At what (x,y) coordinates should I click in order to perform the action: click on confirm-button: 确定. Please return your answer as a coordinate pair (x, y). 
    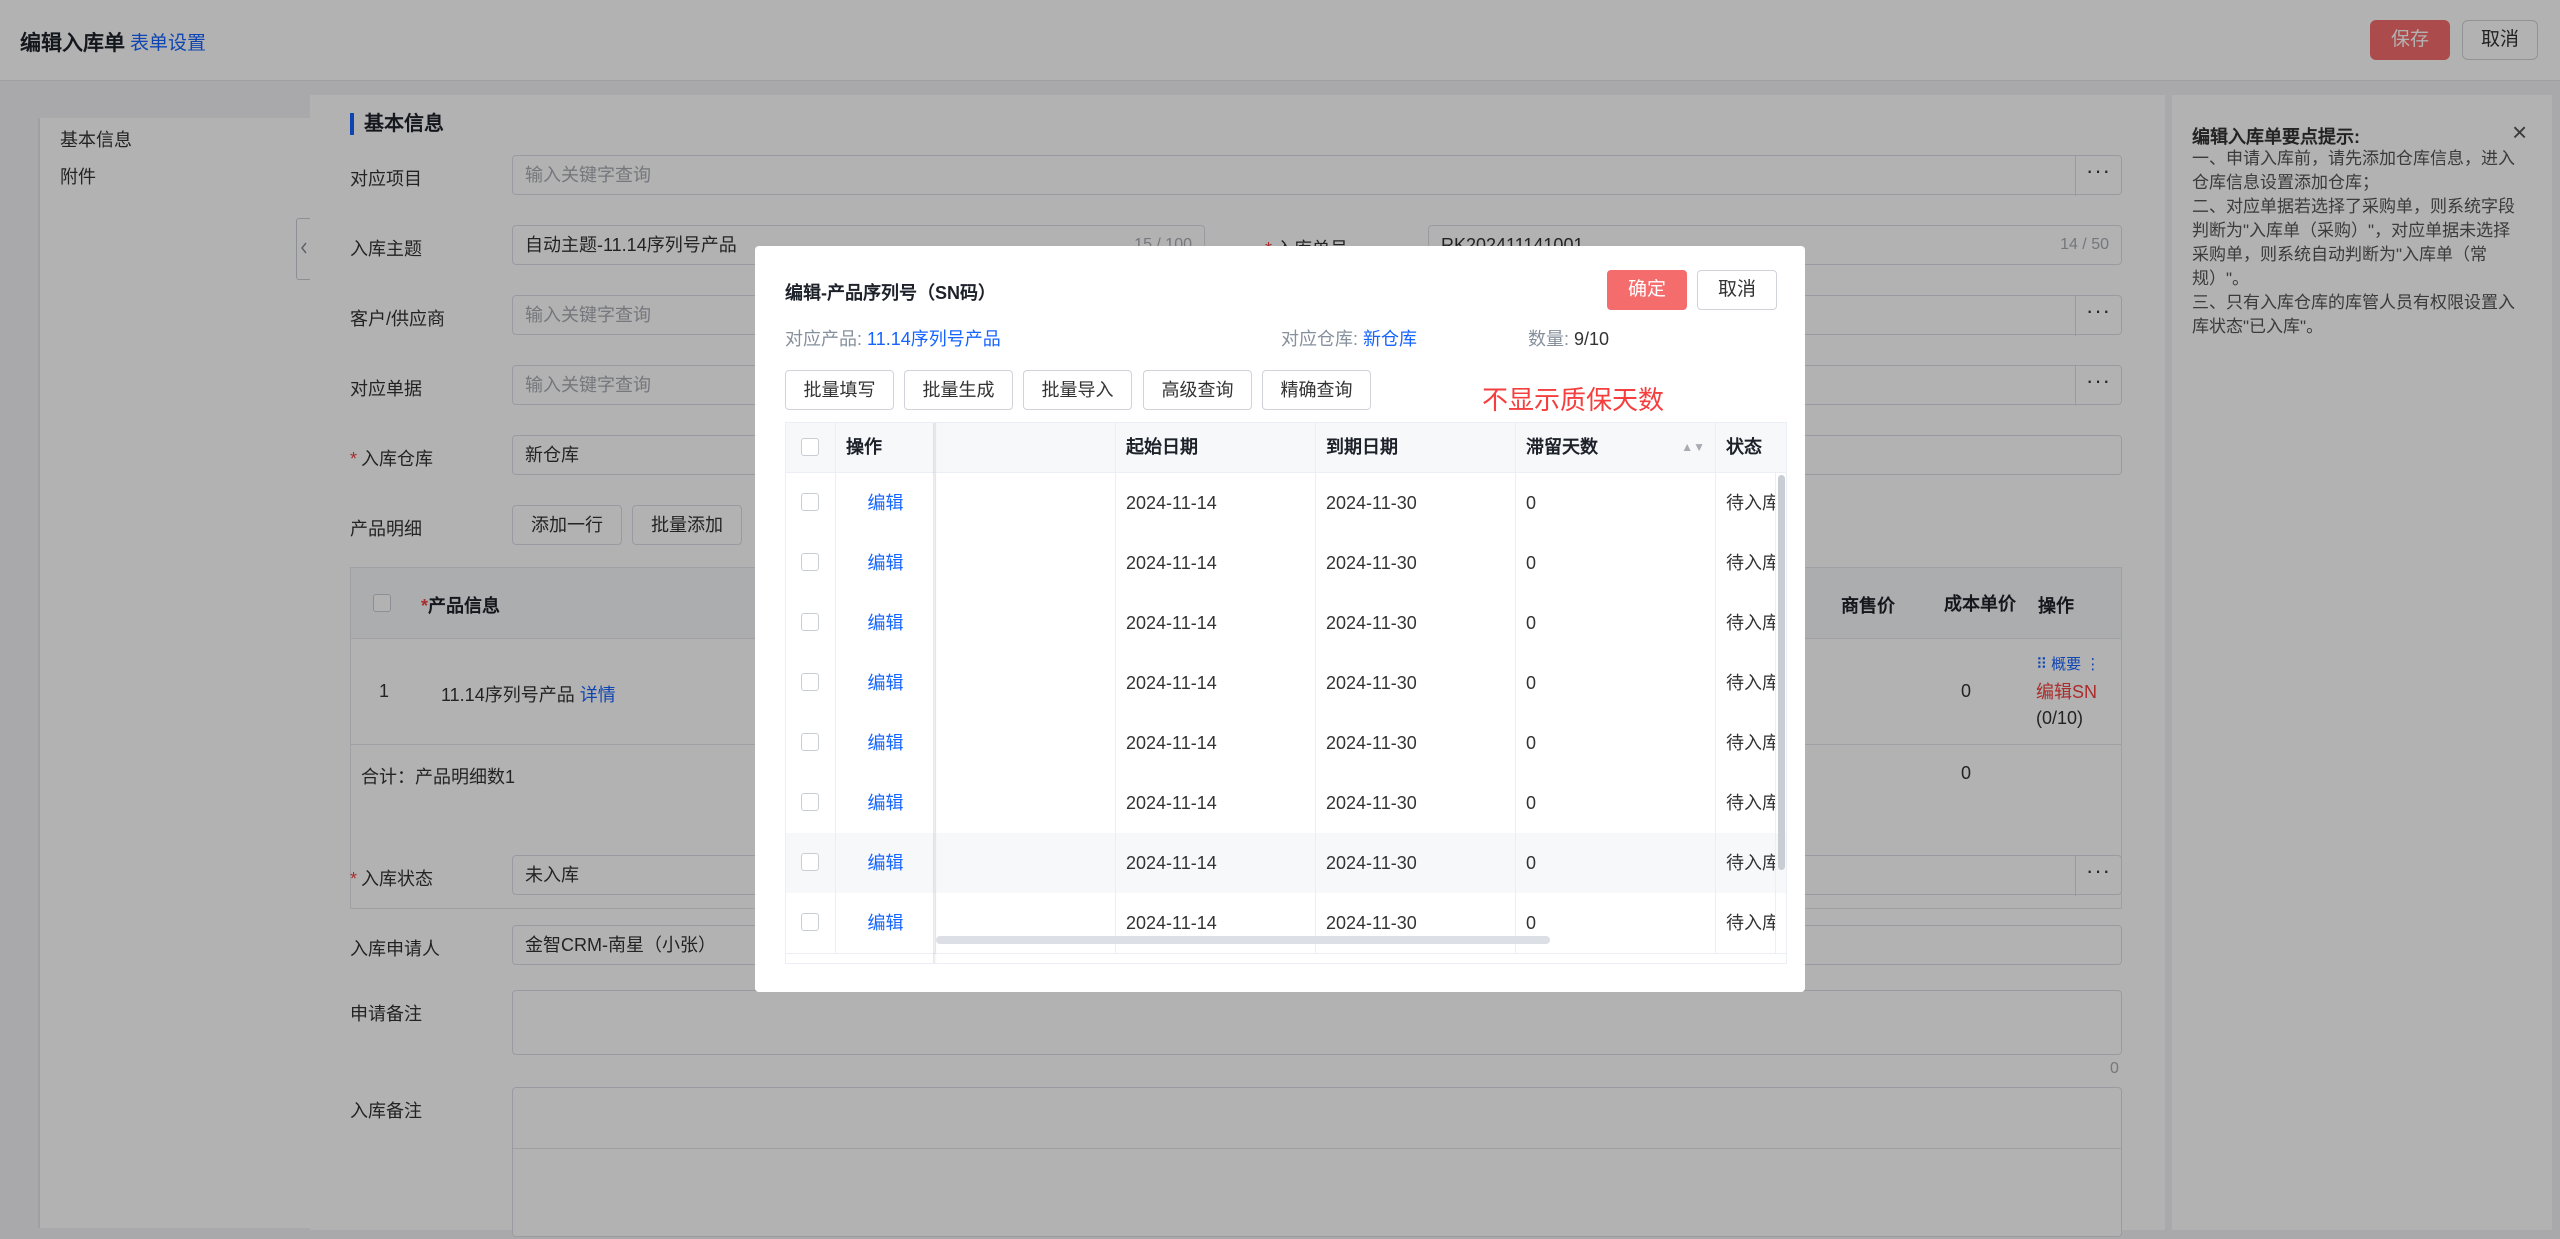
    Looking at the image, I should click on (1647, 290).